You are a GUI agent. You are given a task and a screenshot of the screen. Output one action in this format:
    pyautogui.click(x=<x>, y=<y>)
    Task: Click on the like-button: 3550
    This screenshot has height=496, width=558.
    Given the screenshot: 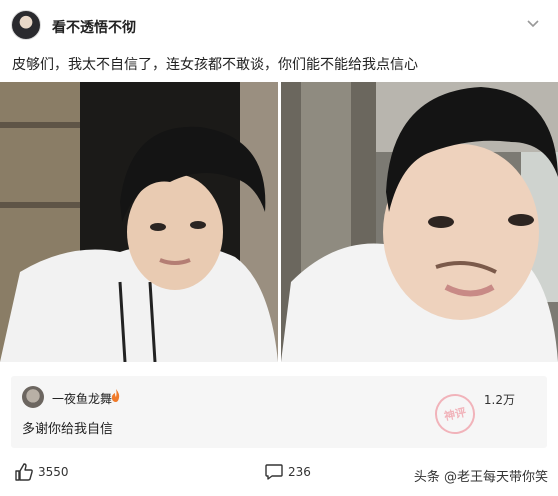 What is the action you would take?
    pyautogui.click(x=41, y=472)
    